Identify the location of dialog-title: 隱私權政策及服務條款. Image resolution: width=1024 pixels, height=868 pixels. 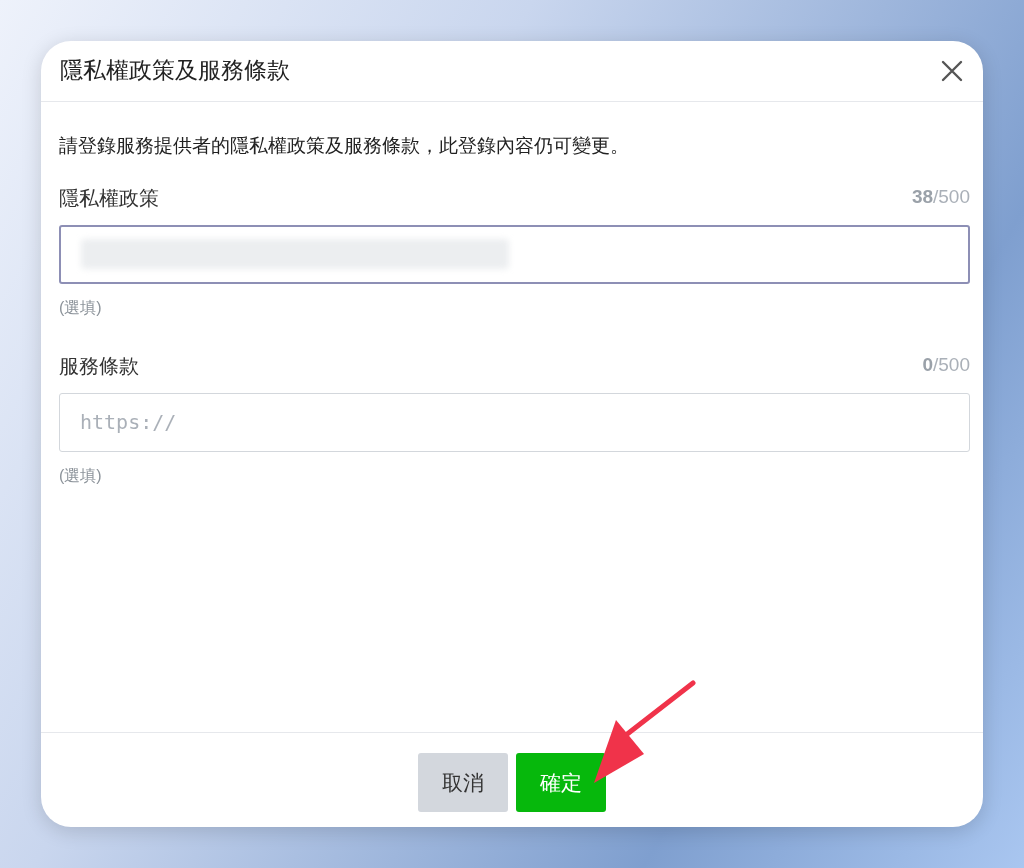
(175, 71).